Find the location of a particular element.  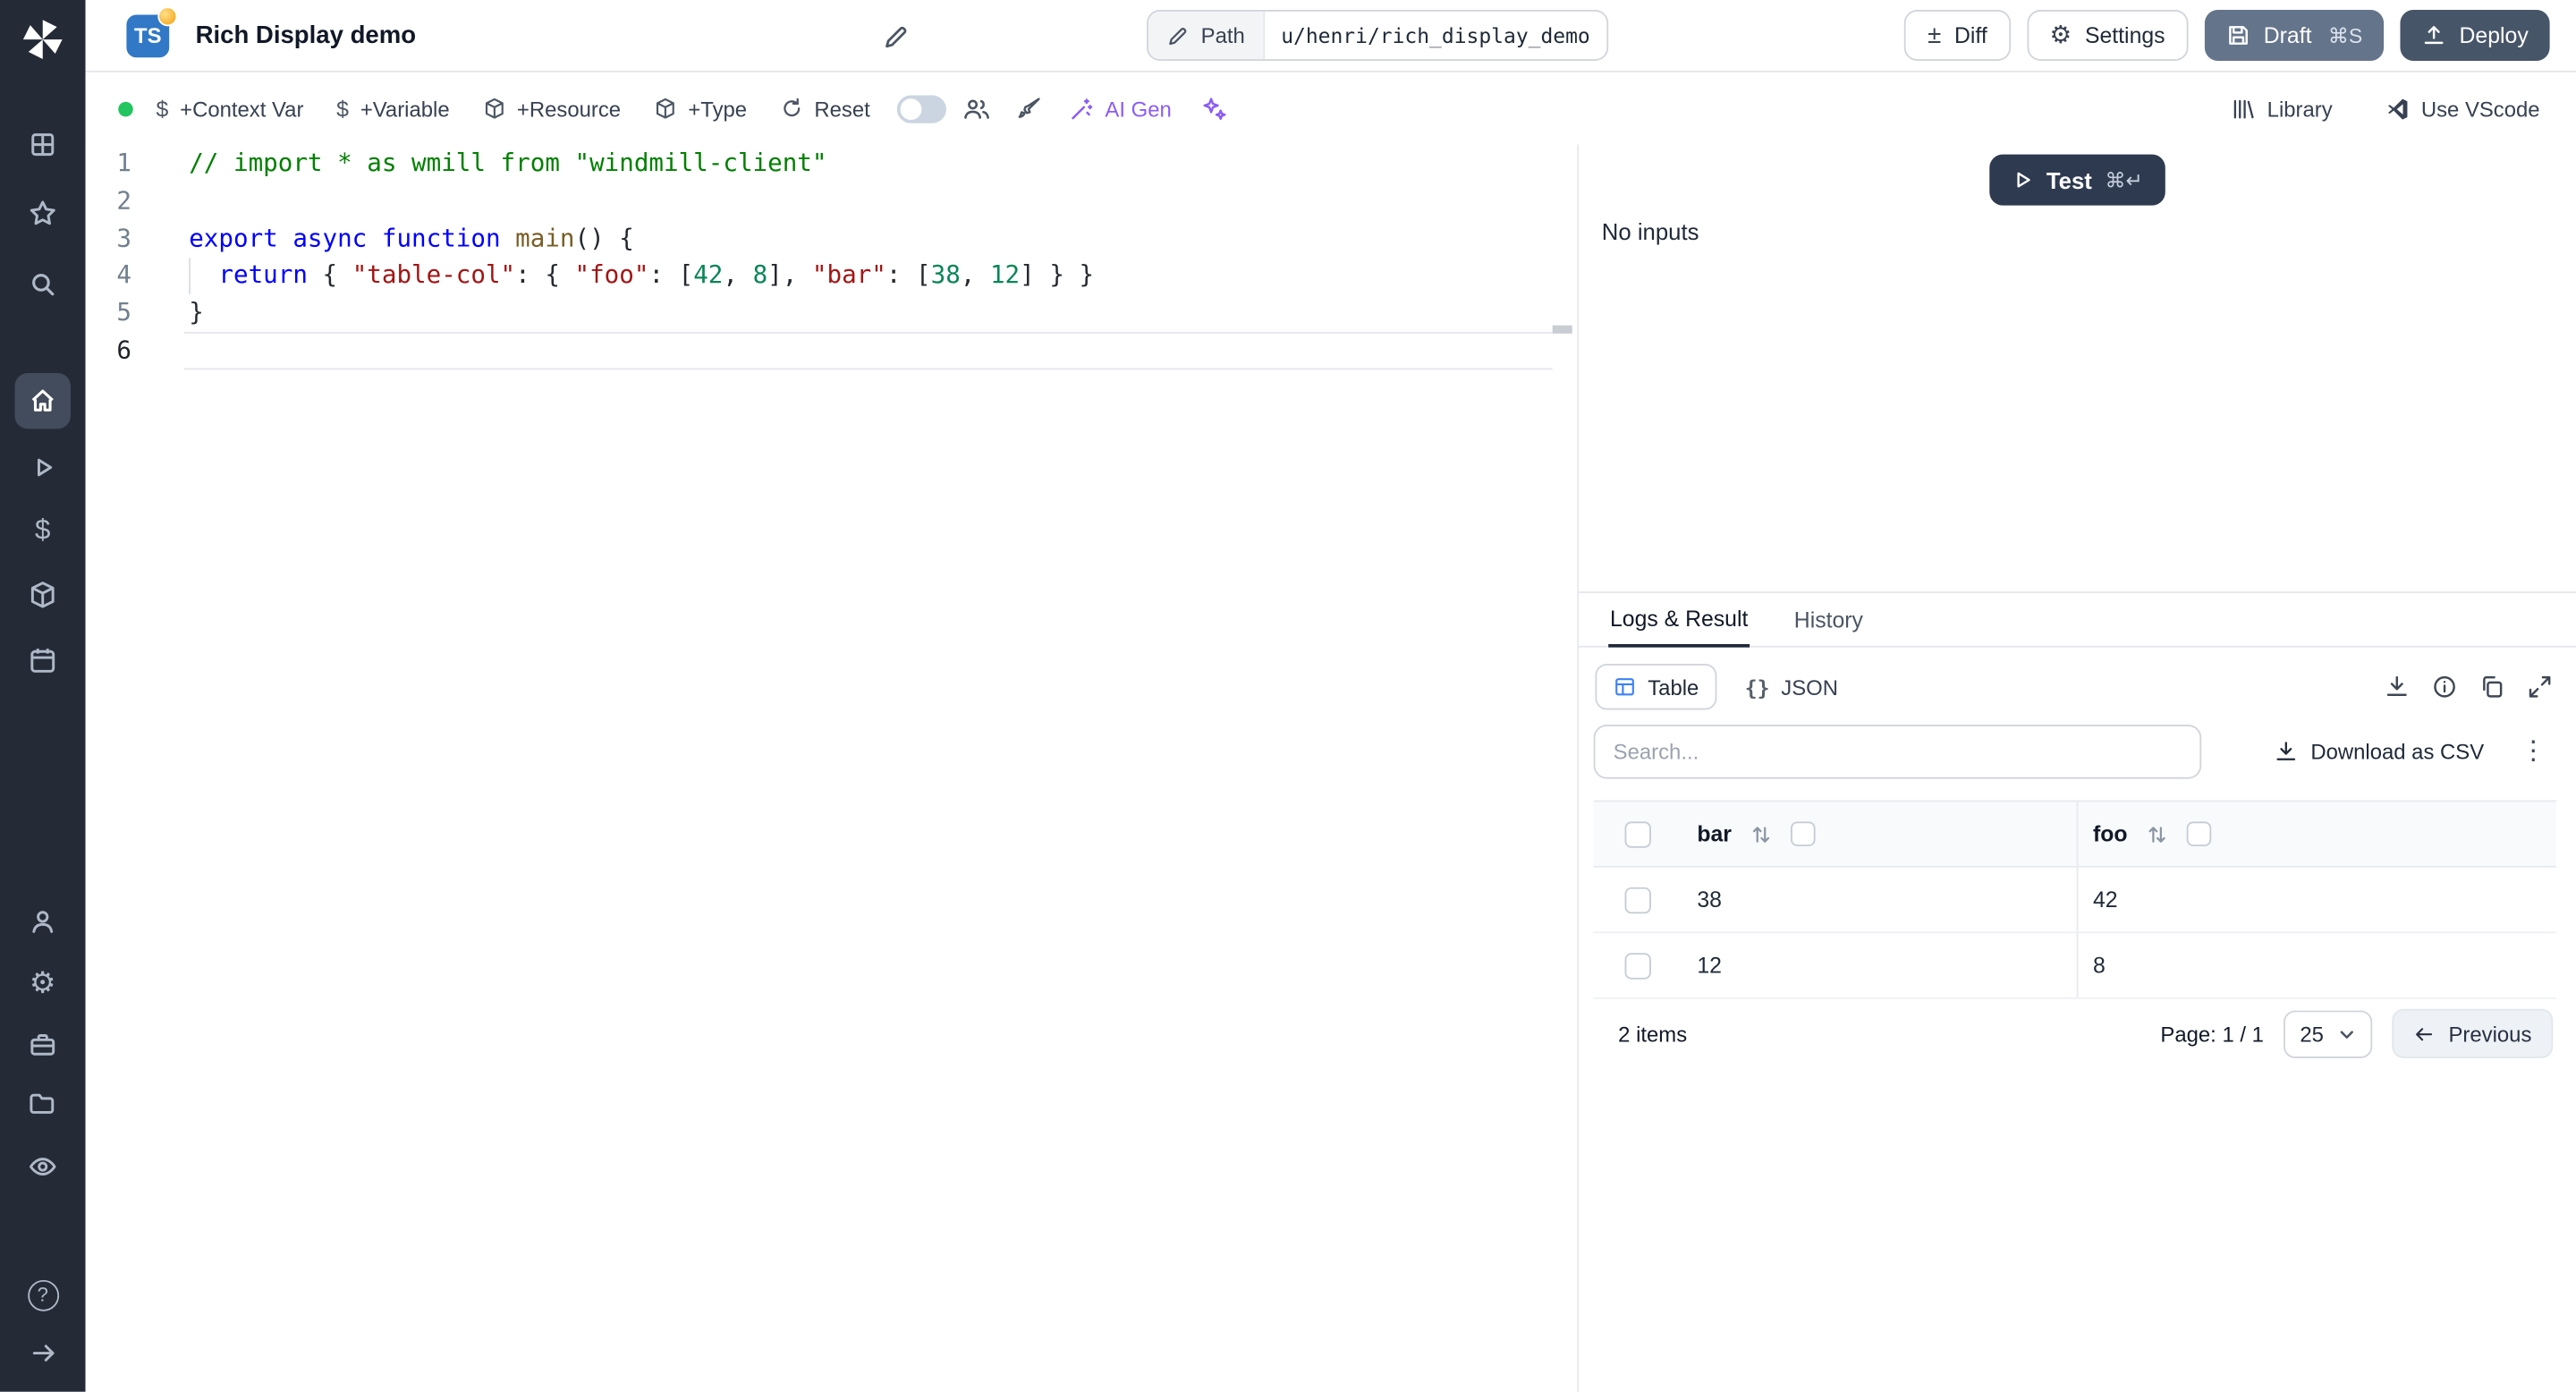

column-header-bar: bar is located at coordinates (1714, 833).